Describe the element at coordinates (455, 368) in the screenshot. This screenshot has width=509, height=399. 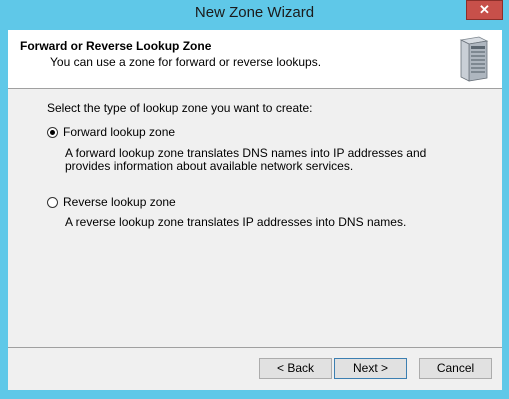
I see `cancel-button: Cancel` at that location.